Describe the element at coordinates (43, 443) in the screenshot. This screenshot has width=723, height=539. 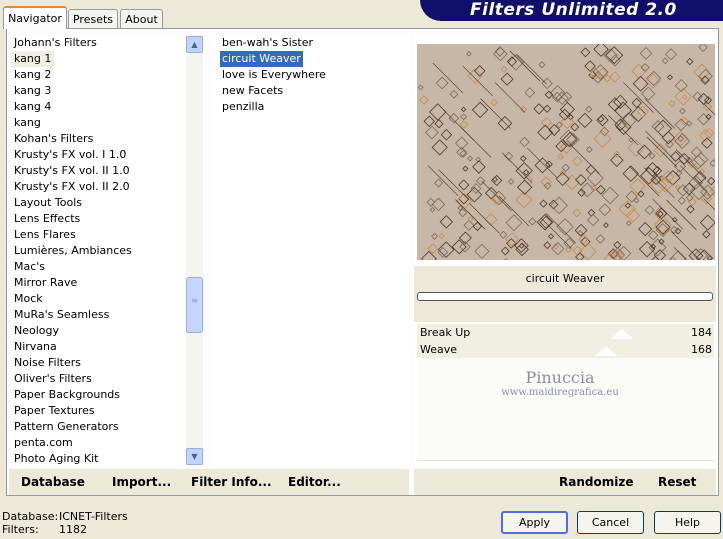
I see `category-item: penta.com` at that location.